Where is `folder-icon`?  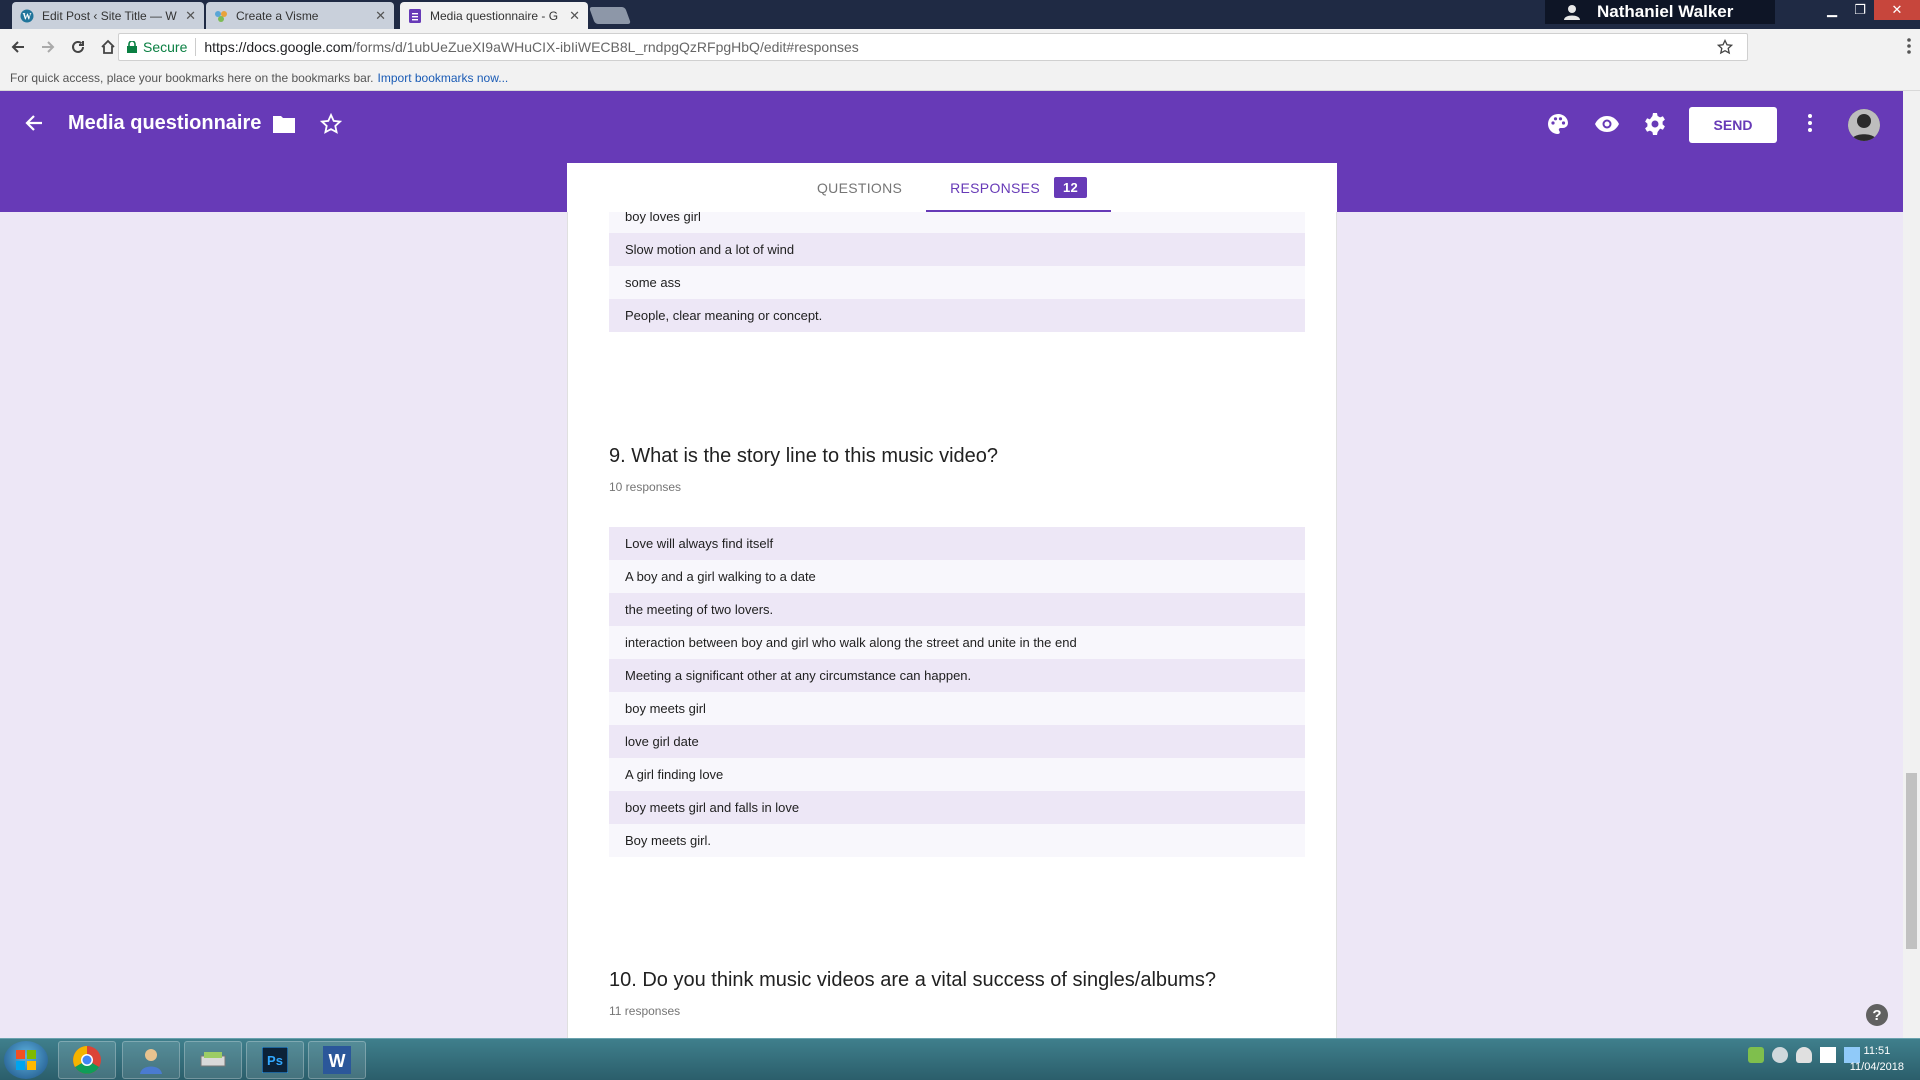 folder-icon is located at coordinates (284, 124).